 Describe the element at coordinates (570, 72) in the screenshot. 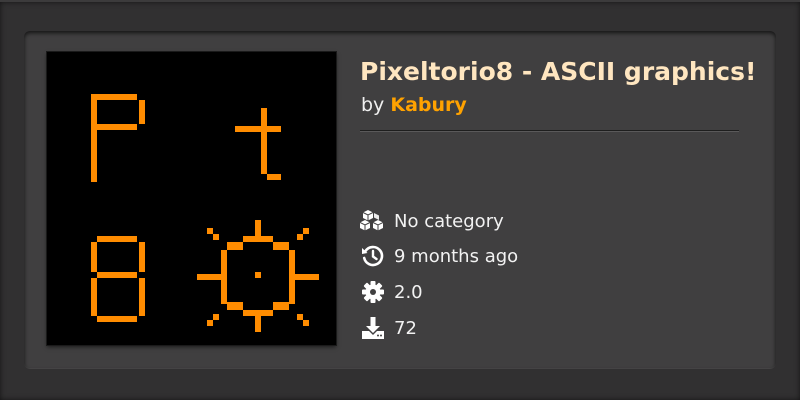

I see `mod-title: Pixeltorio8 - ASCII graphics!` at that location.